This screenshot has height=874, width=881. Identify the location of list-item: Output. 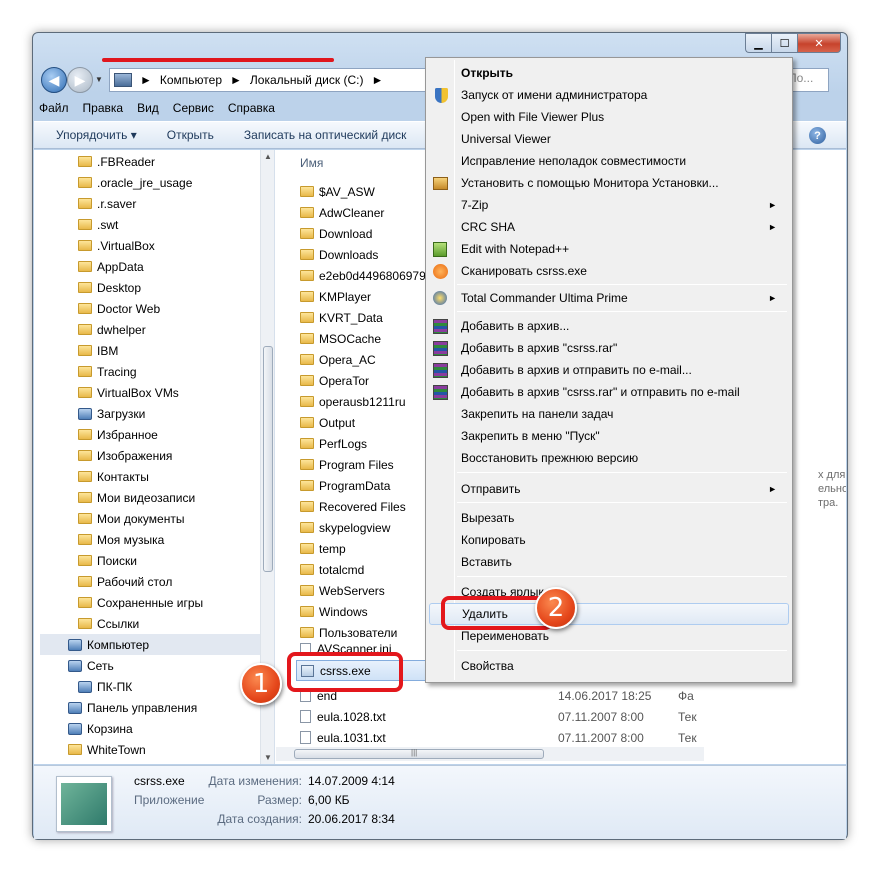
(327, 422).